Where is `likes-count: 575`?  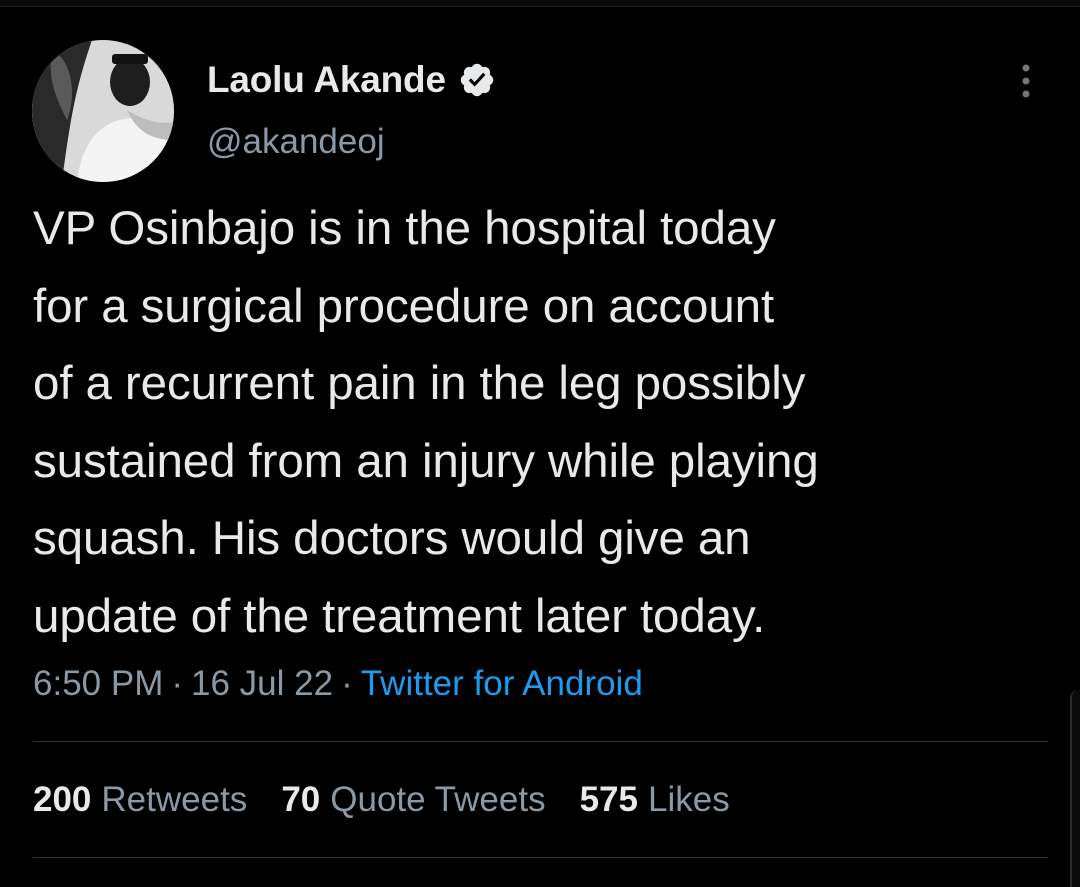 likes-count: 575 is located at coordinates (608, 799).